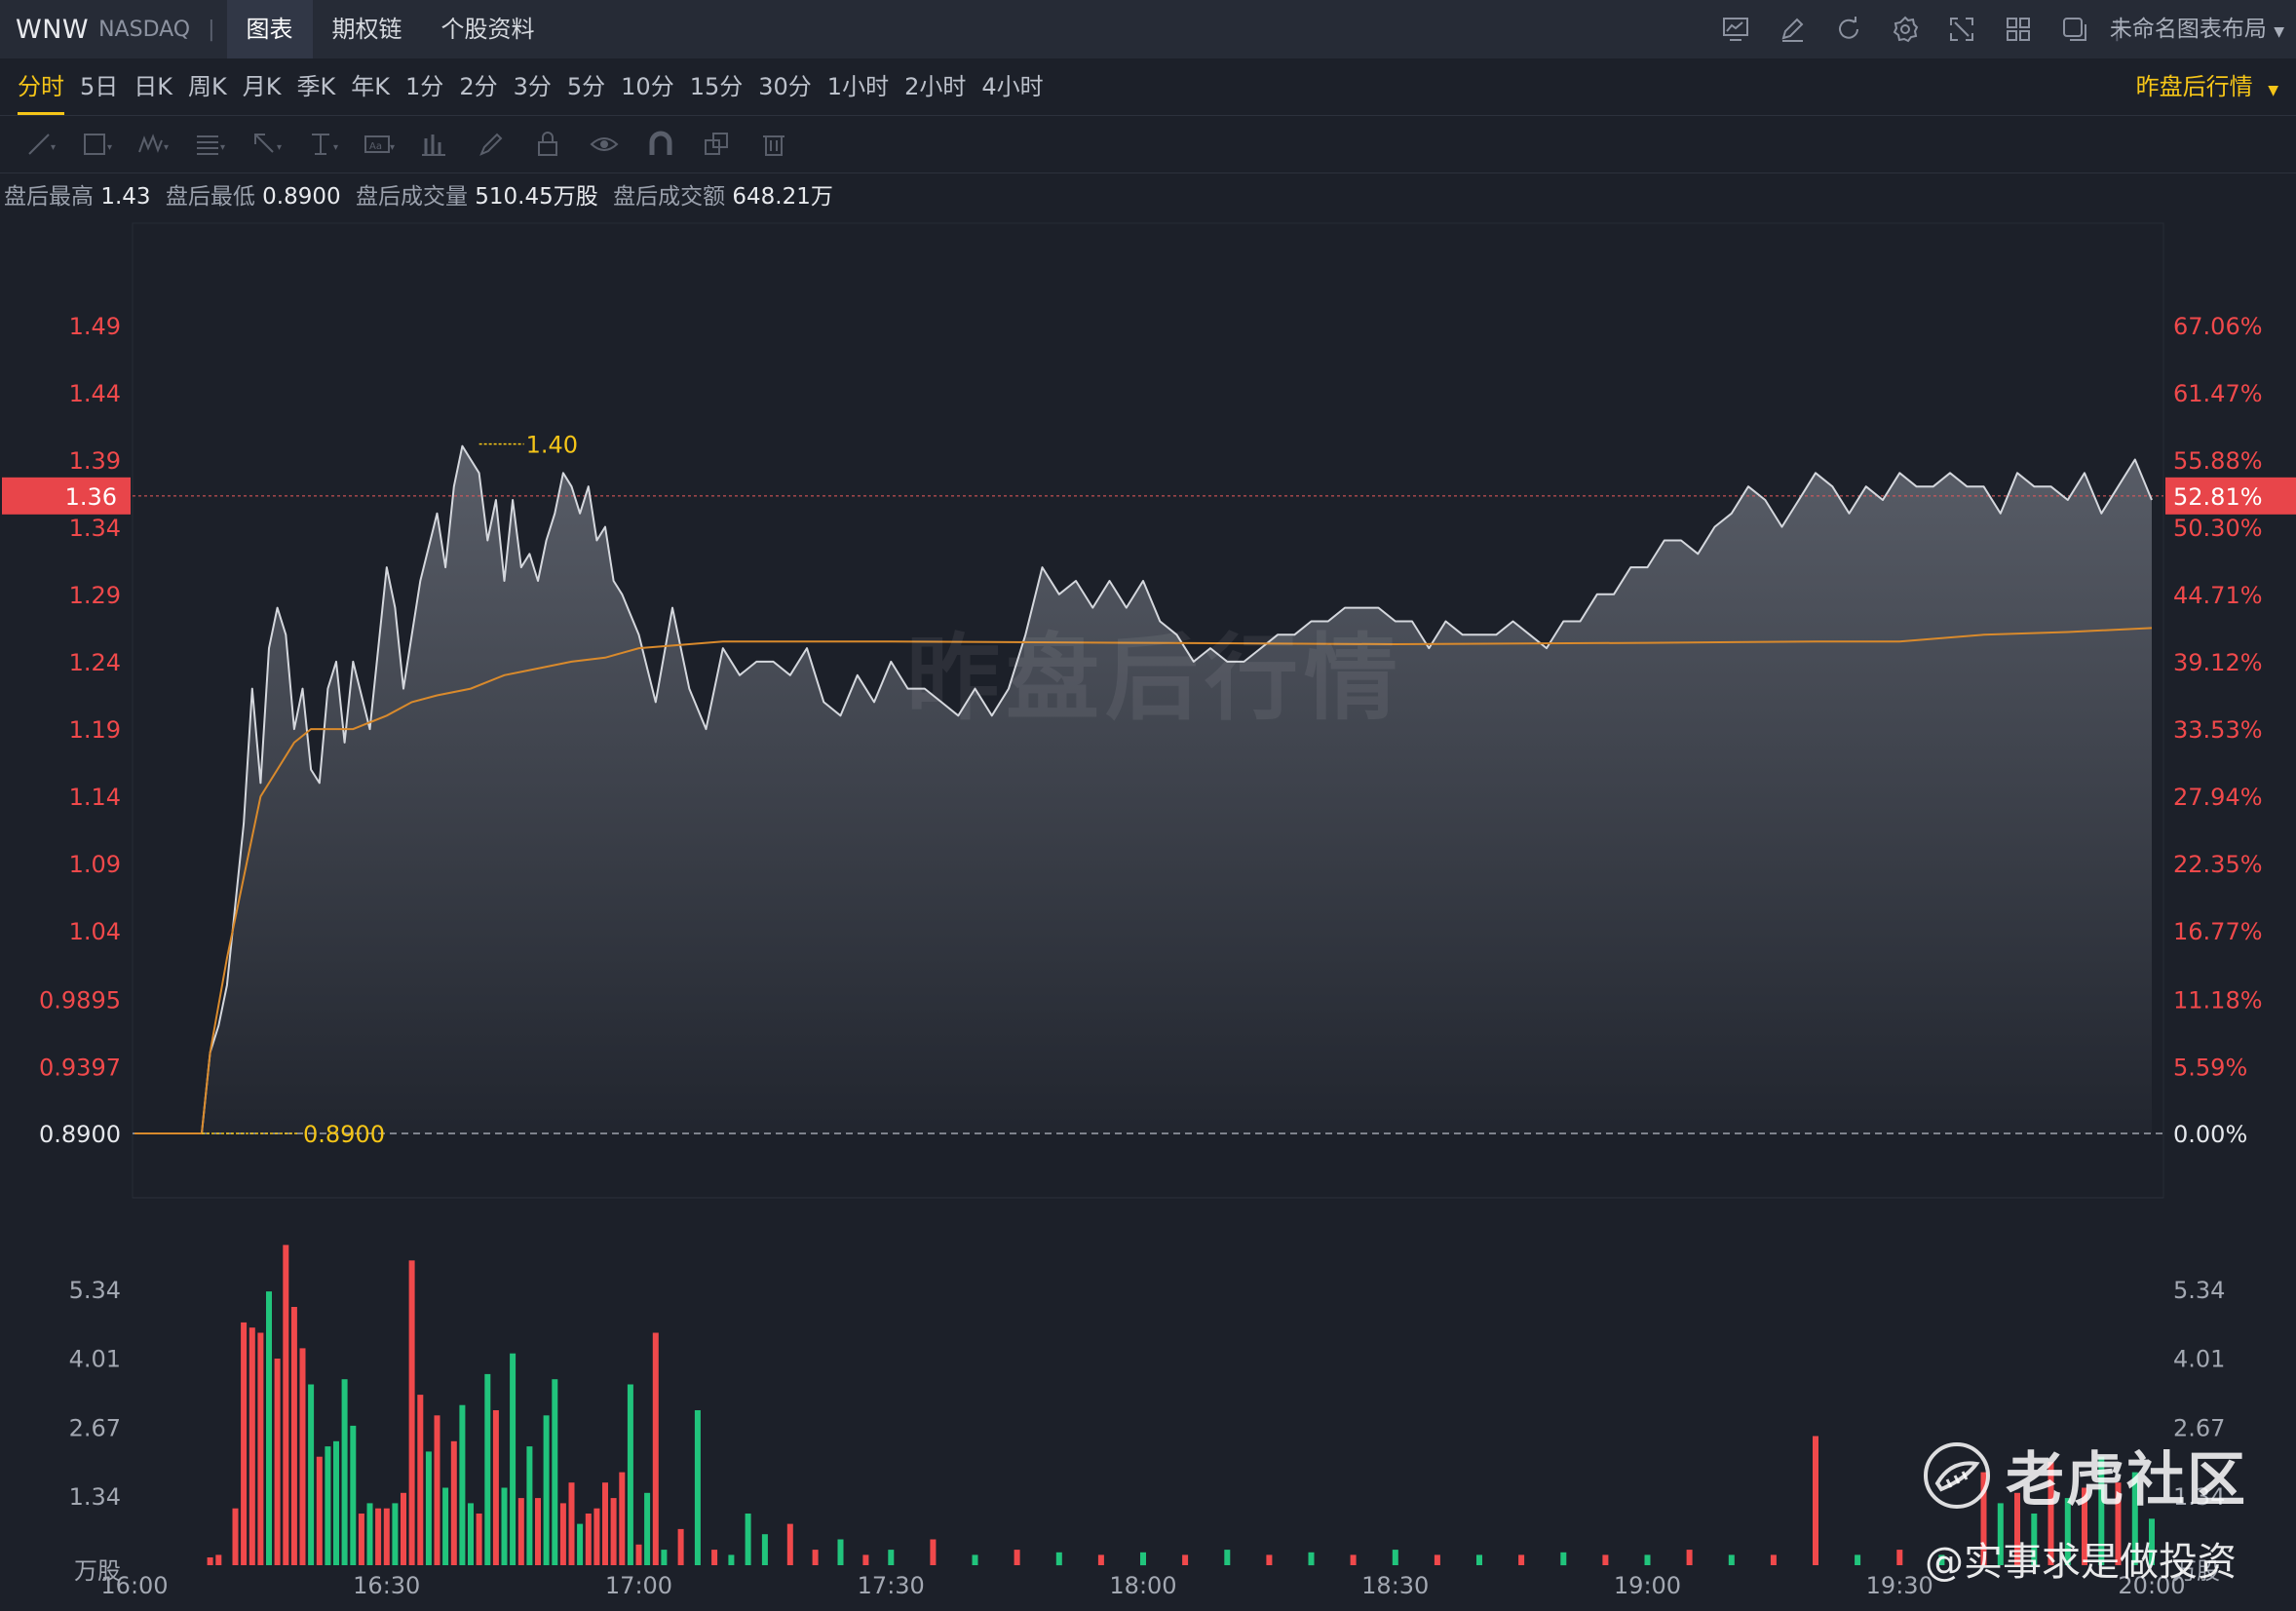 This screenshot has width=2296, height=1611. I want to click on price-axis-tick: 1.34, so click(95, 528).